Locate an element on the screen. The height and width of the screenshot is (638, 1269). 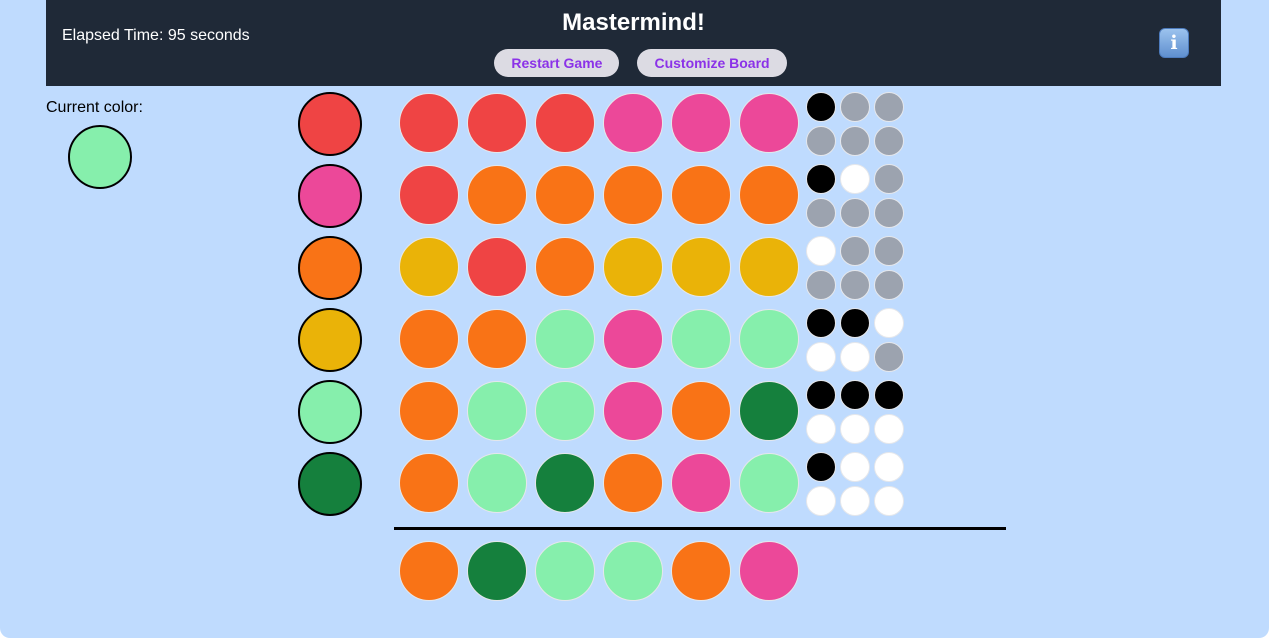
palette-color-lightgreen is located at coordinates (330, 412).